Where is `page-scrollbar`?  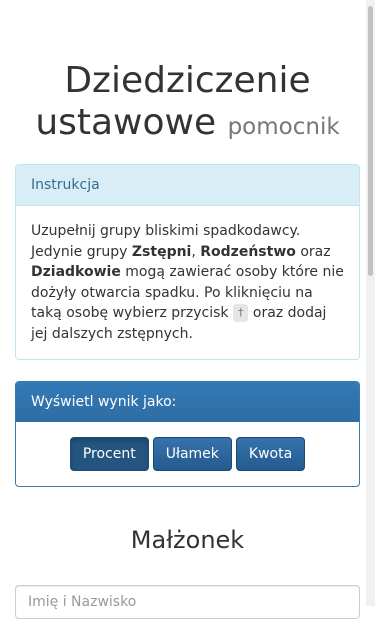
page-scrollbar is located at coordinates (370, 303).